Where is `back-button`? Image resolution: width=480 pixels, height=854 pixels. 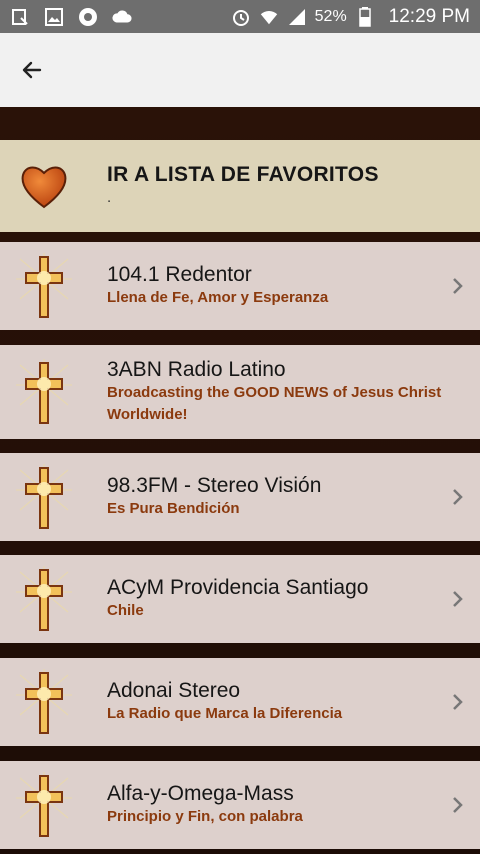 back-button is located at coordinates (32, 70).